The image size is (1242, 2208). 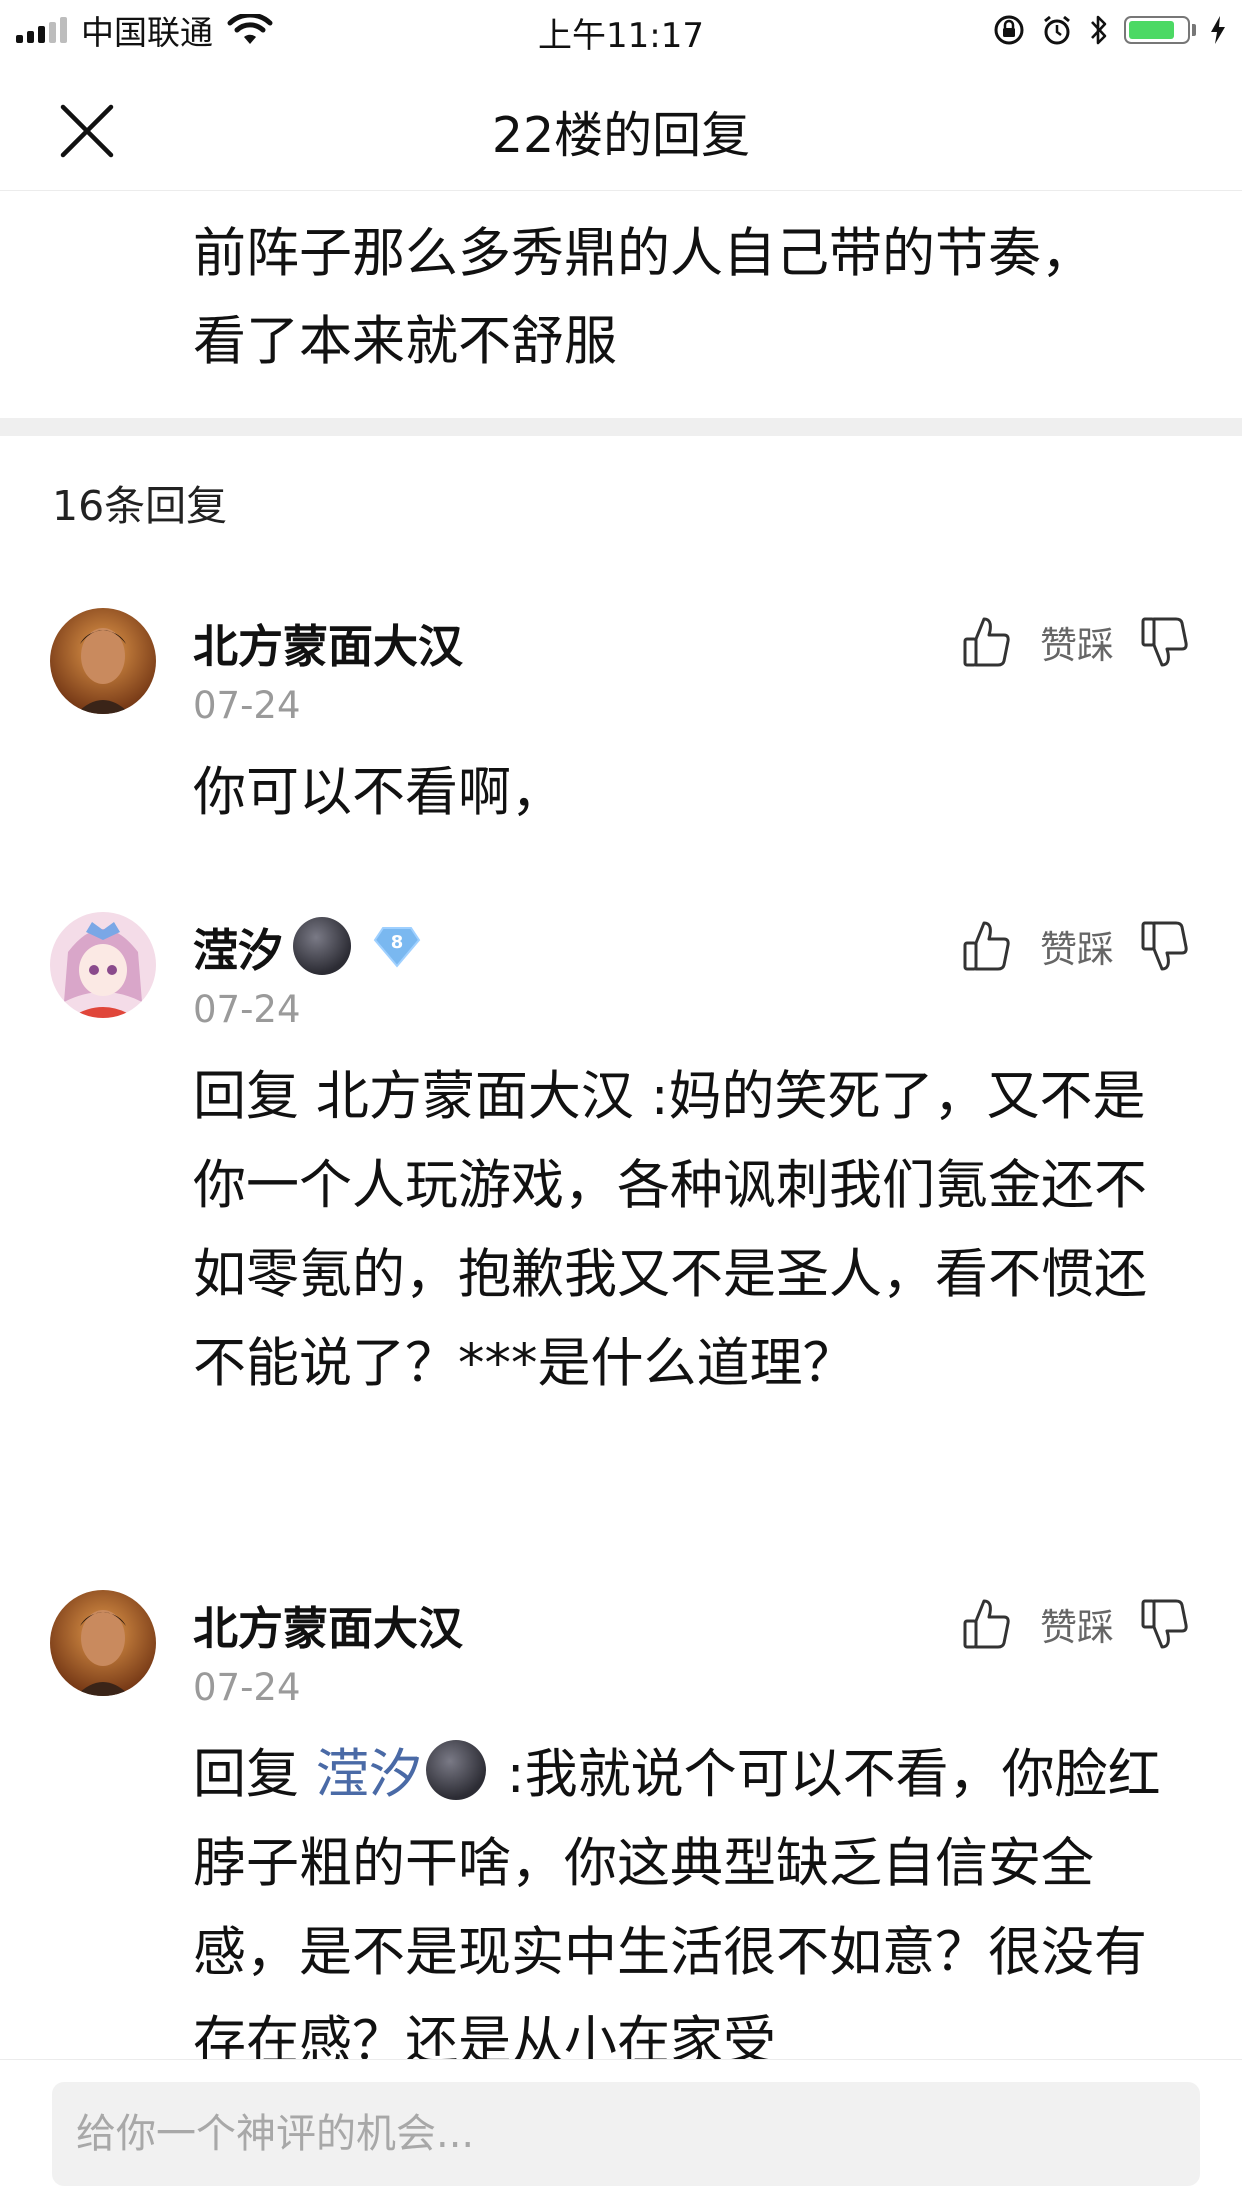 I want to click on nav-bar: 22楼的回复, so click(x=621, y=126).